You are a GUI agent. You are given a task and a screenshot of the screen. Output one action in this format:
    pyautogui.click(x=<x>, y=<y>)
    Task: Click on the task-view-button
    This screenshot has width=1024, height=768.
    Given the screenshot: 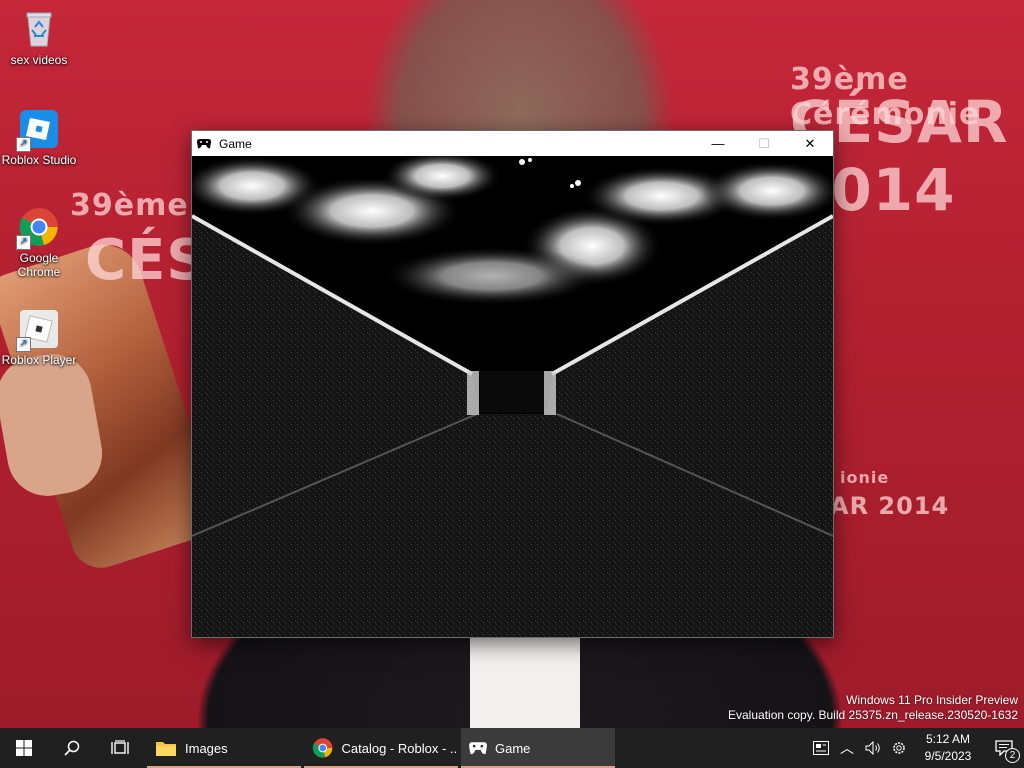 What is the action you would take?
    pyautogui.click(x=120, y=748)
    